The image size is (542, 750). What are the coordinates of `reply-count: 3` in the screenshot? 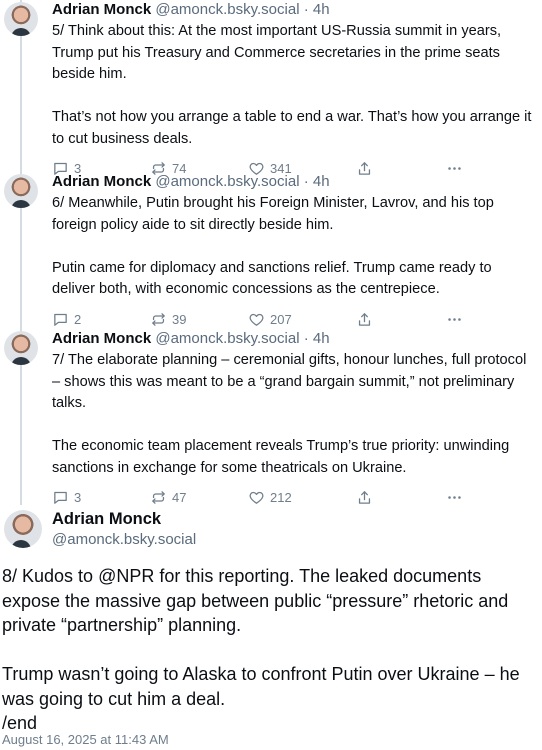 It's located at (78, 497).